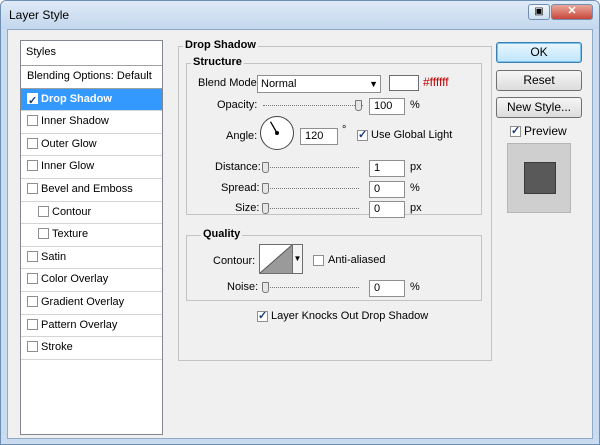 This screenshot has width=600, height=445. Describe the element at coordinates (387, 288) in the screenshot. I see `noise-input: 0` at that location.